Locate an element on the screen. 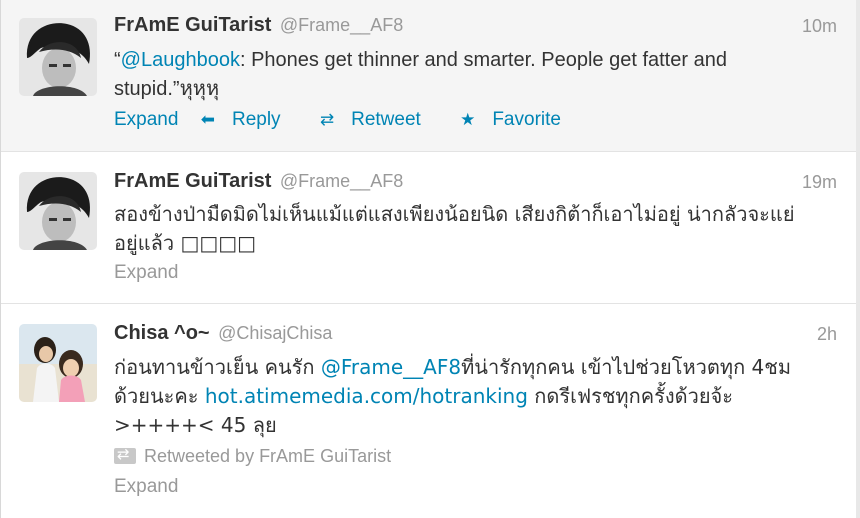 This screenshot has height=518, width=860. scrollbar is located at coordinates (858, 259).